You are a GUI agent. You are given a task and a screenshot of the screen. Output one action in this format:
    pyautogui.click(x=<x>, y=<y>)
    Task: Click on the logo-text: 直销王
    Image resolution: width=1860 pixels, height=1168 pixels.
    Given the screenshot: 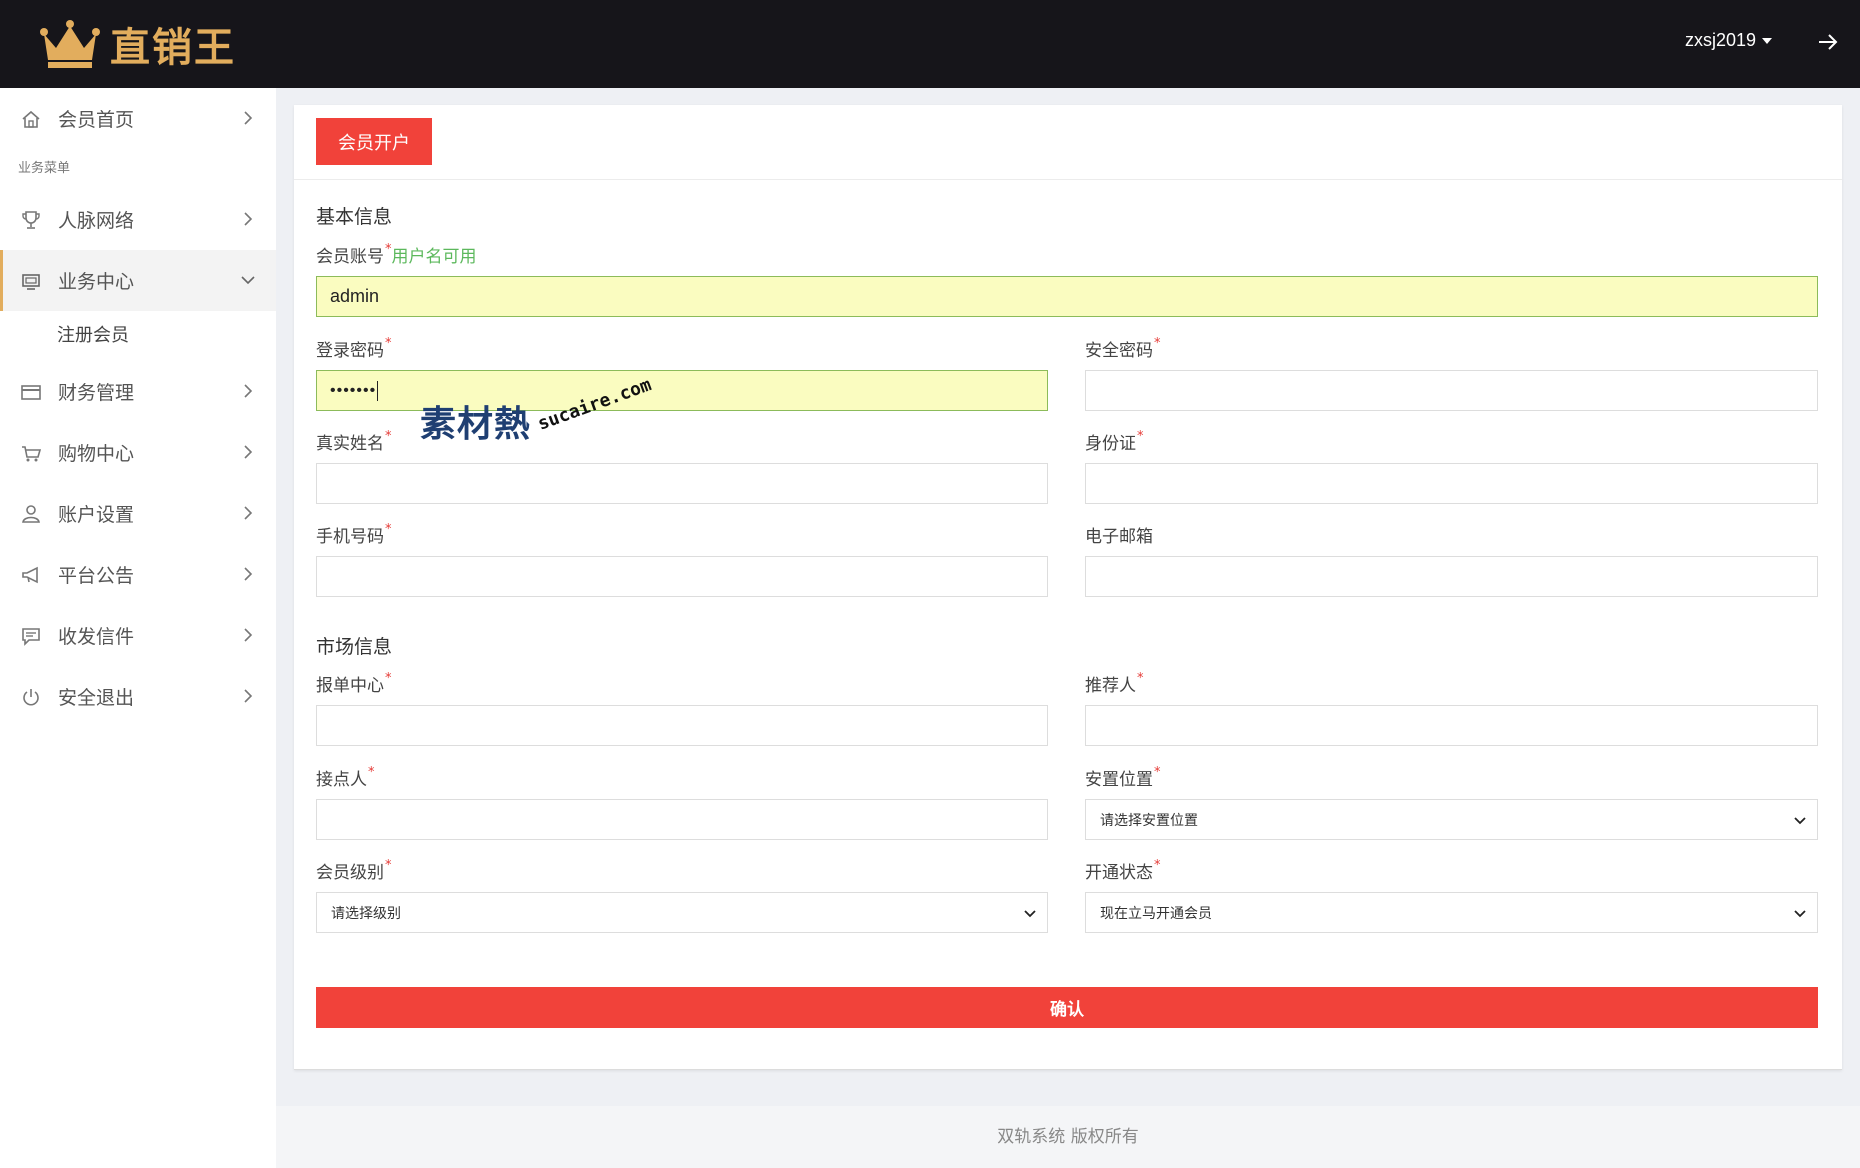 What is the action you would take?
    pyautogui.click(x=173, y=47)
    